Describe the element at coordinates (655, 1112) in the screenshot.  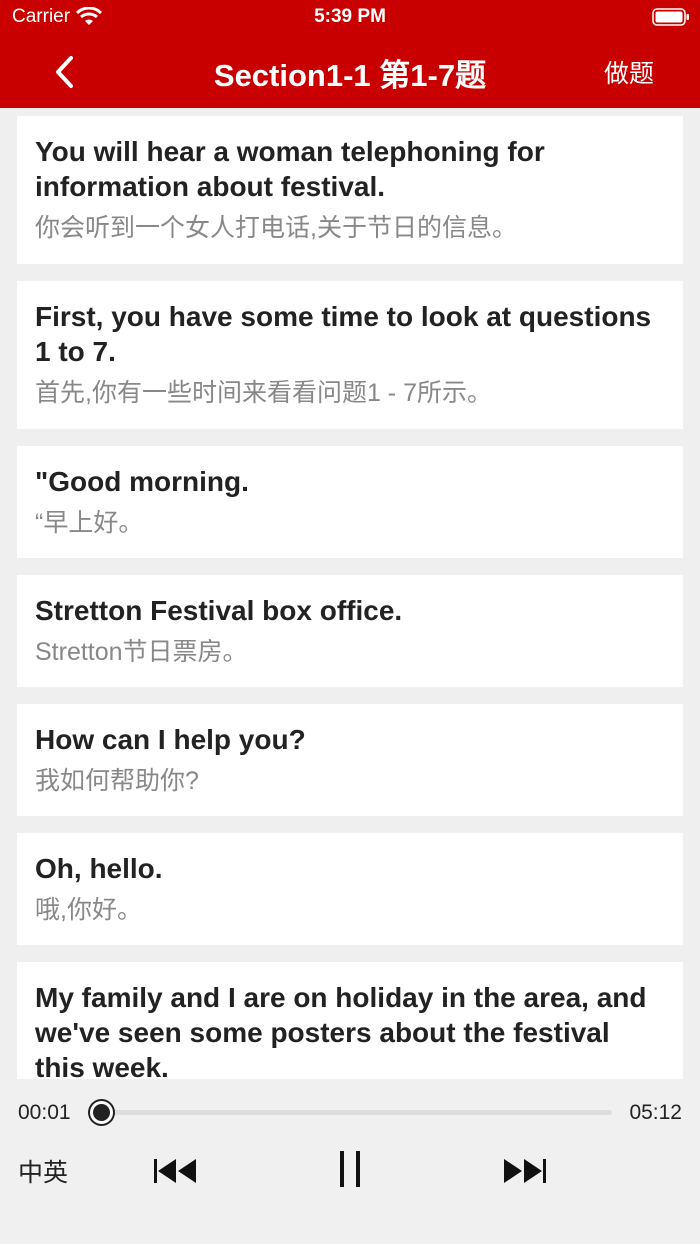
I see `total-time: 05:12` at that location.